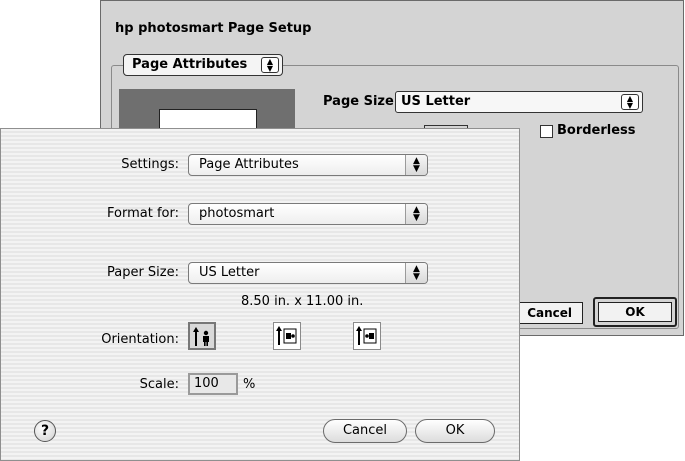 Image resolution: width=685 pixels, height=461 pixels. Describe the element at coordinates (213, 384) in the screenshot. I see `scale-input: 100` at that location.